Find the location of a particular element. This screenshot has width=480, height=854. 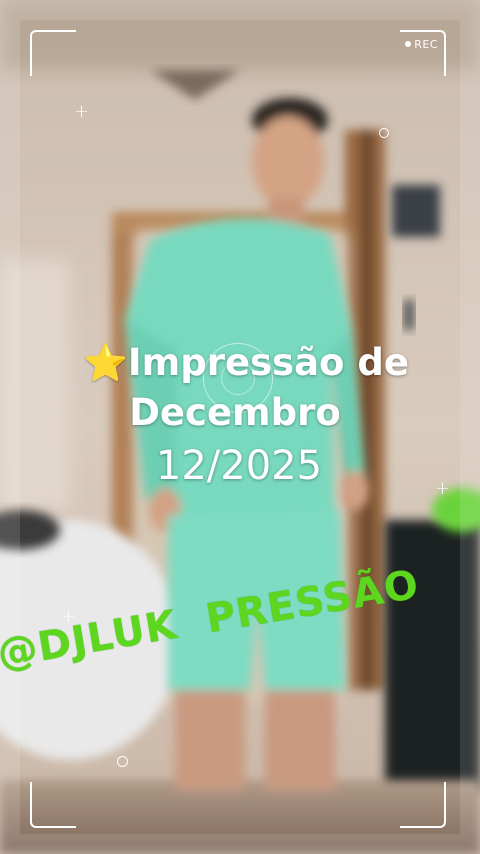

caption-month: Decembro is located at coordinates (235, 412).